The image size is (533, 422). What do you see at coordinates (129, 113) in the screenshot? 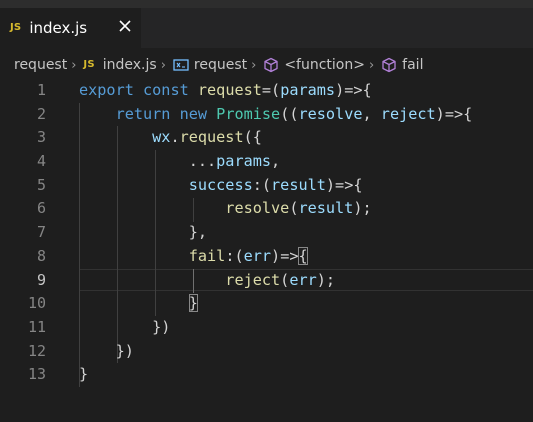
I see `code-token: return` at bounding box center [129, 113].